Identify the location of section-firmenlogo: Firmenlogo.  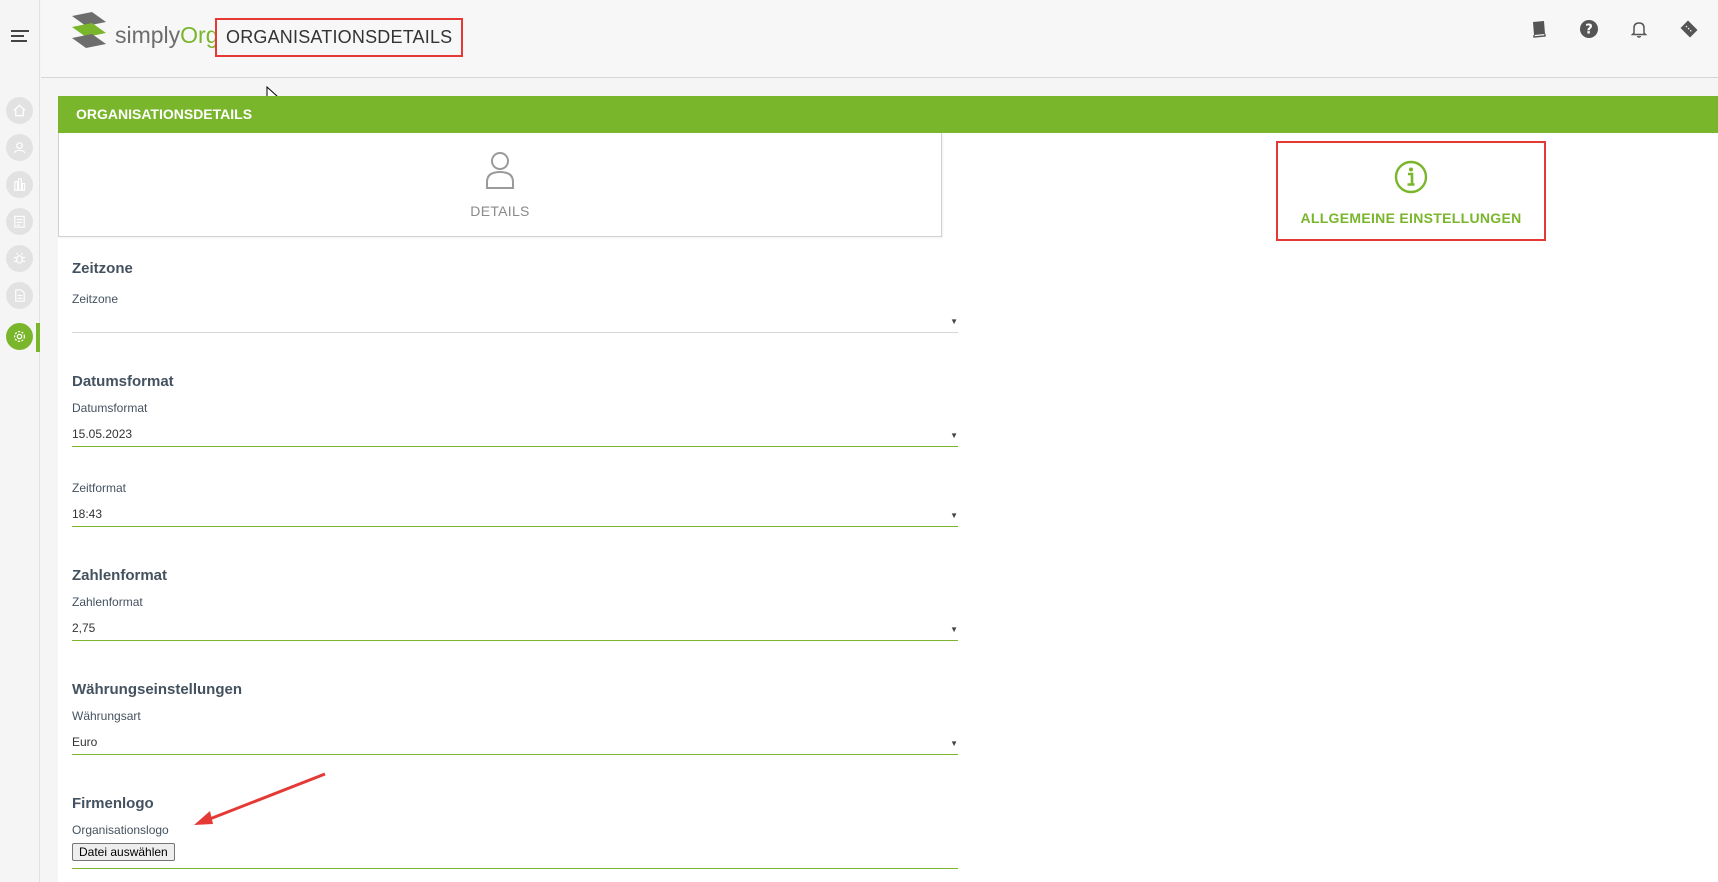
(113, 803).